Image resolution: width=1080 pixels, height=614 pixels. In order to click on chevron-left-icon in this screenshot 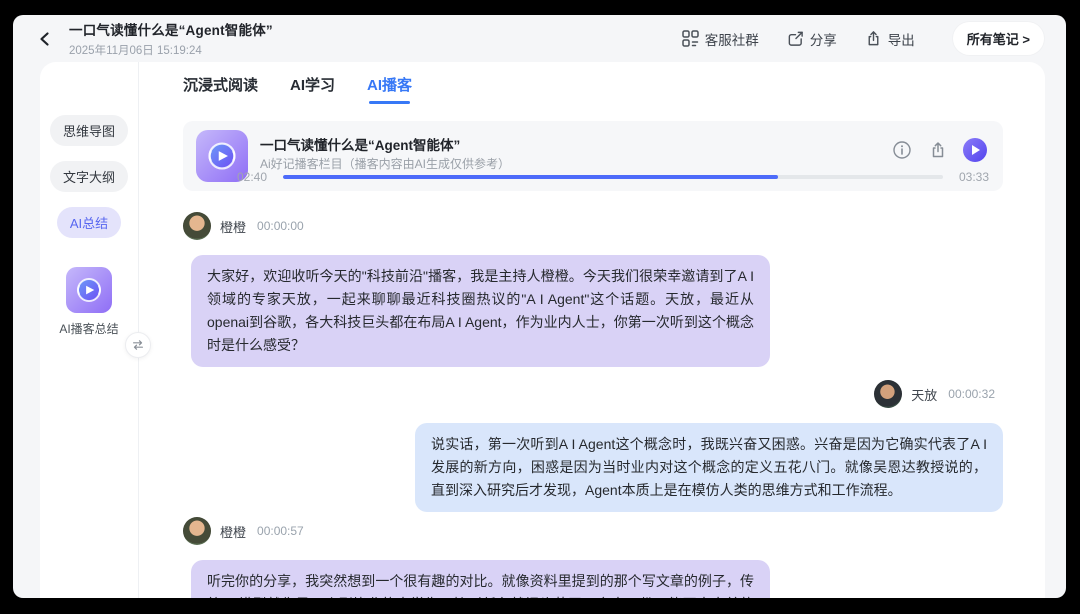, I will do `click(44, 38)`.